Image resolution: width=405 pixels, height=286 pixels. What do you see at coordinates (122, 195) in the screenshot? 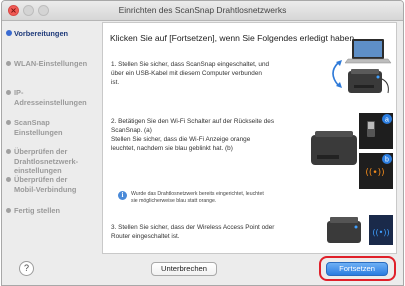
I see `info-icon: i` at bounding box center [122, 195].